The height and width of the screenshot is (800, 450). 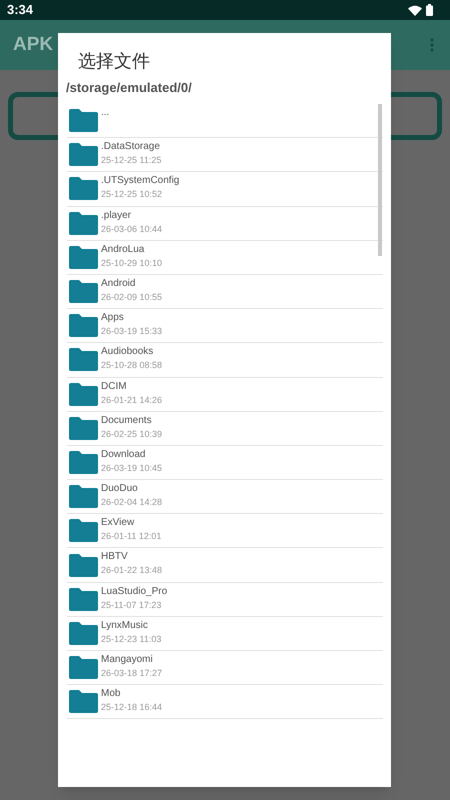 What do you see at coordinates (131, 263) in the screenshot?
I see `modified-date: 25-10-29 10:10` at bounding box center [131, 263].